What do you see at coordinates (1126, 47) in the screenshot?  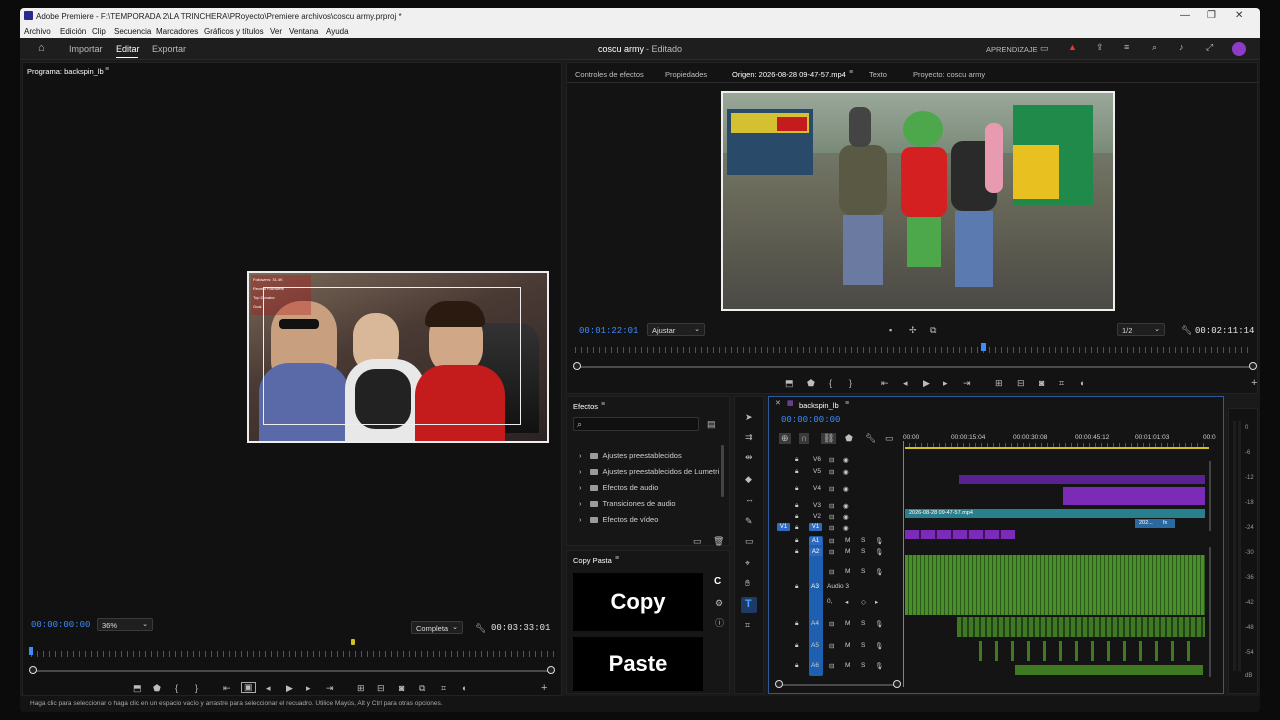 I see `menu-icon: ≡` at bounding box center [1126, 47].